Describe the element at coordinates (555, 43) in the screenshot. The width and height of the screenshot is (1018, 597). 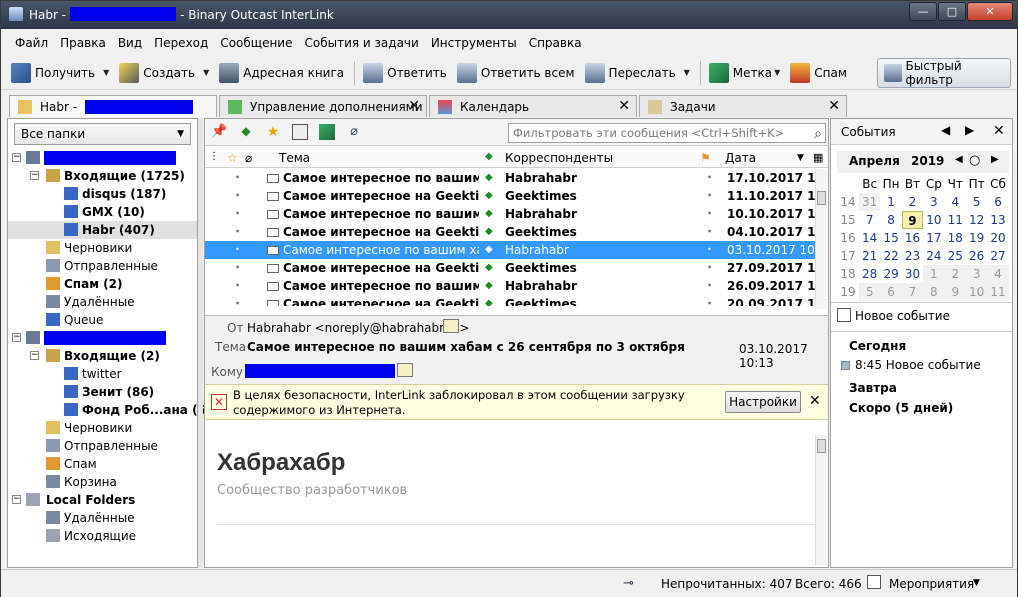
I see `menu-help: Справка` at that location.